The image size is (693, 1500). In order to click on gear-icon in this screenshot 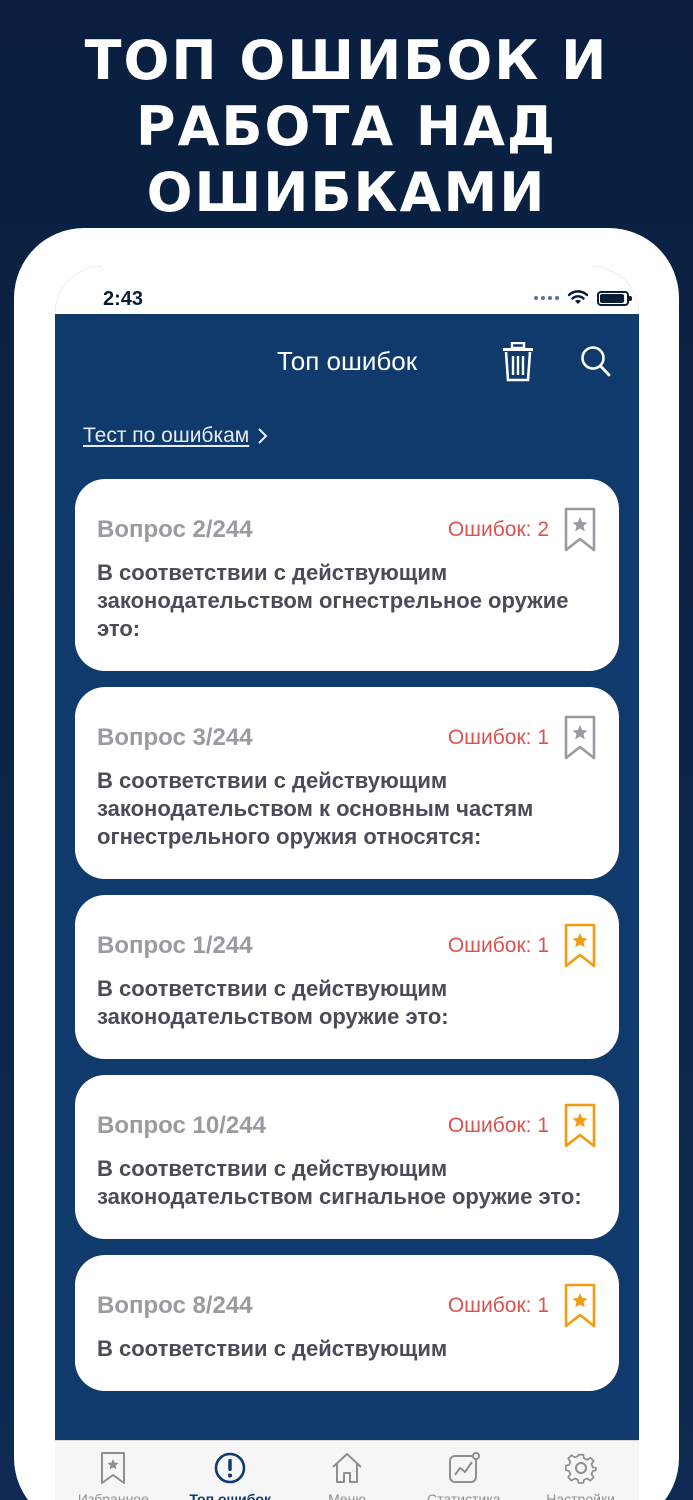, I will do `click(580, 1468)`.